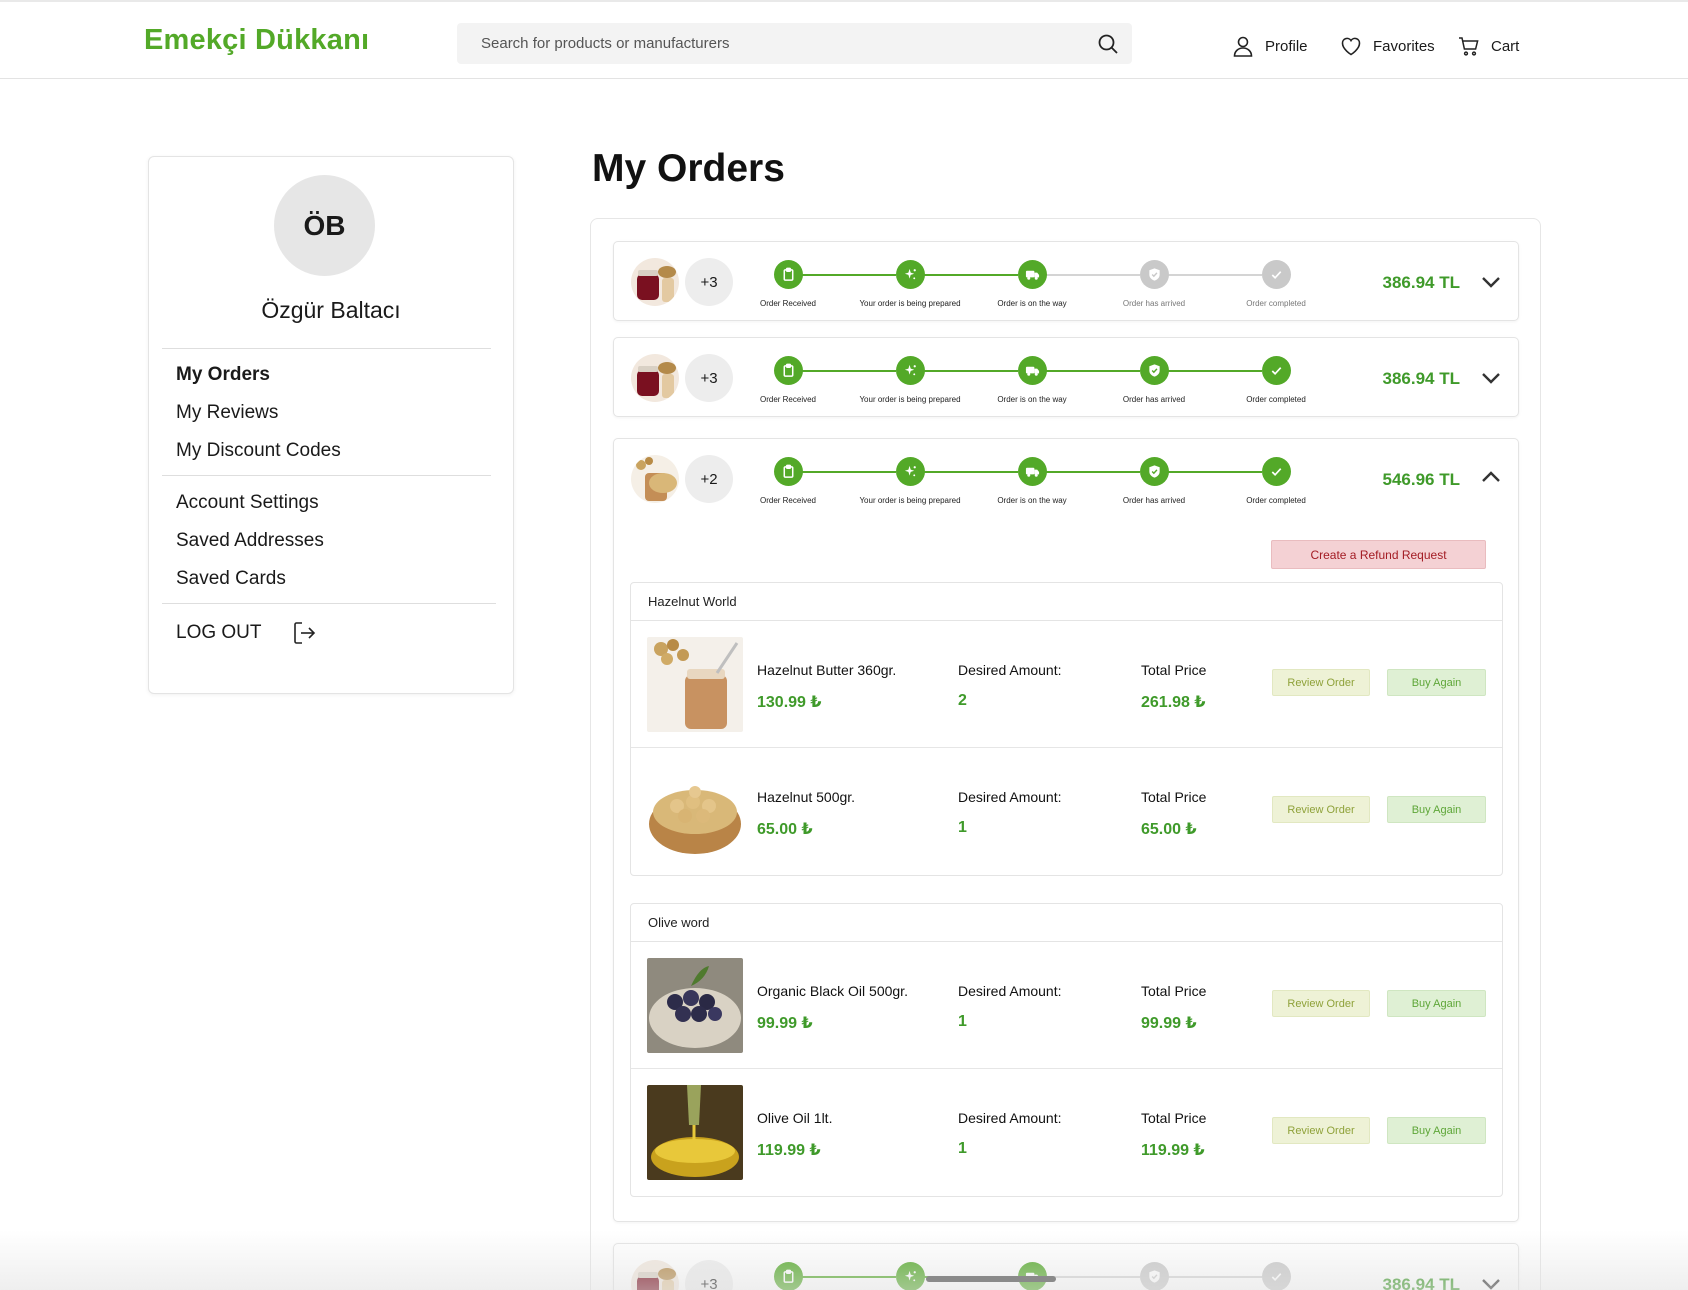  I want to click on order-total: 386.94 TL, so click(1421, 282).